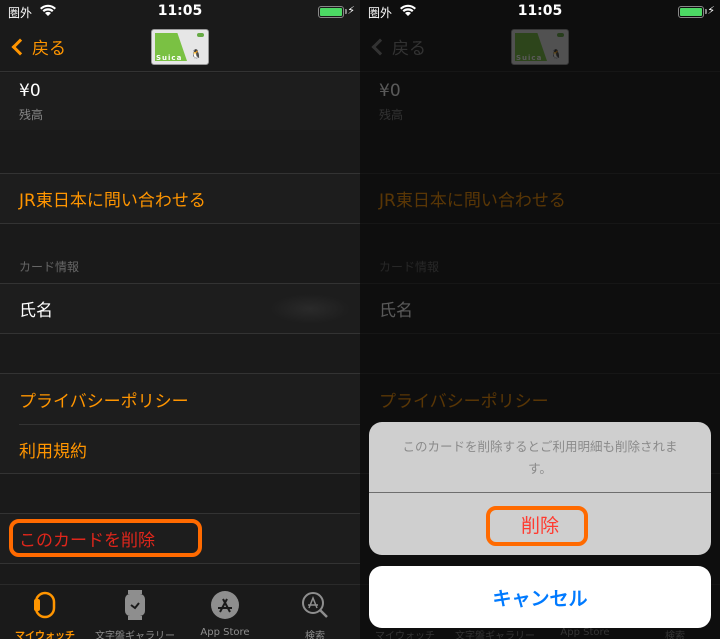  Describe the element at coordinates (104, 401) in the screenshot. I see `privacy-label: プライバシーポリシー` at that location.